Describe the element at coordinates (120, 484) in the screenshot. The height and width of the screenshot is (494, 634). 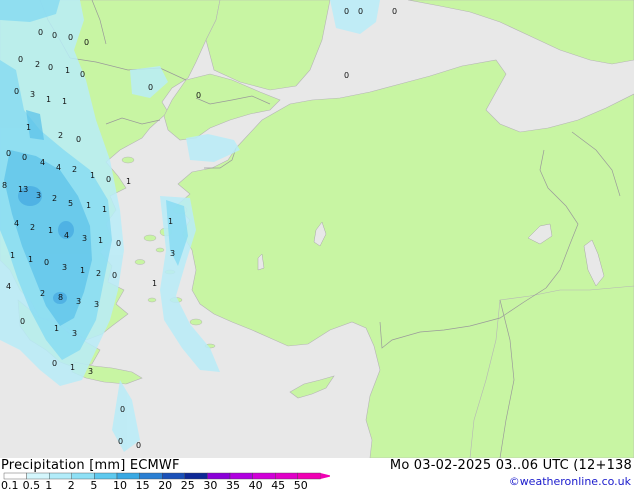
I see `legend-tick-label: 10` at that location.